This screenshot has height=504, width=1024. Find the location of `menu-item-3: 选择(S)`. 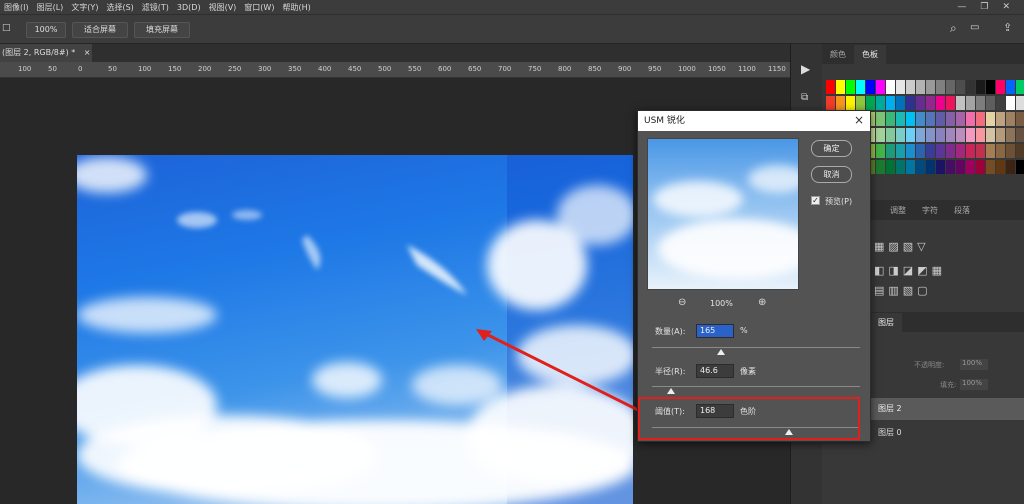

menu-item-3: 选择(S) is located at coordinates (119, 7).